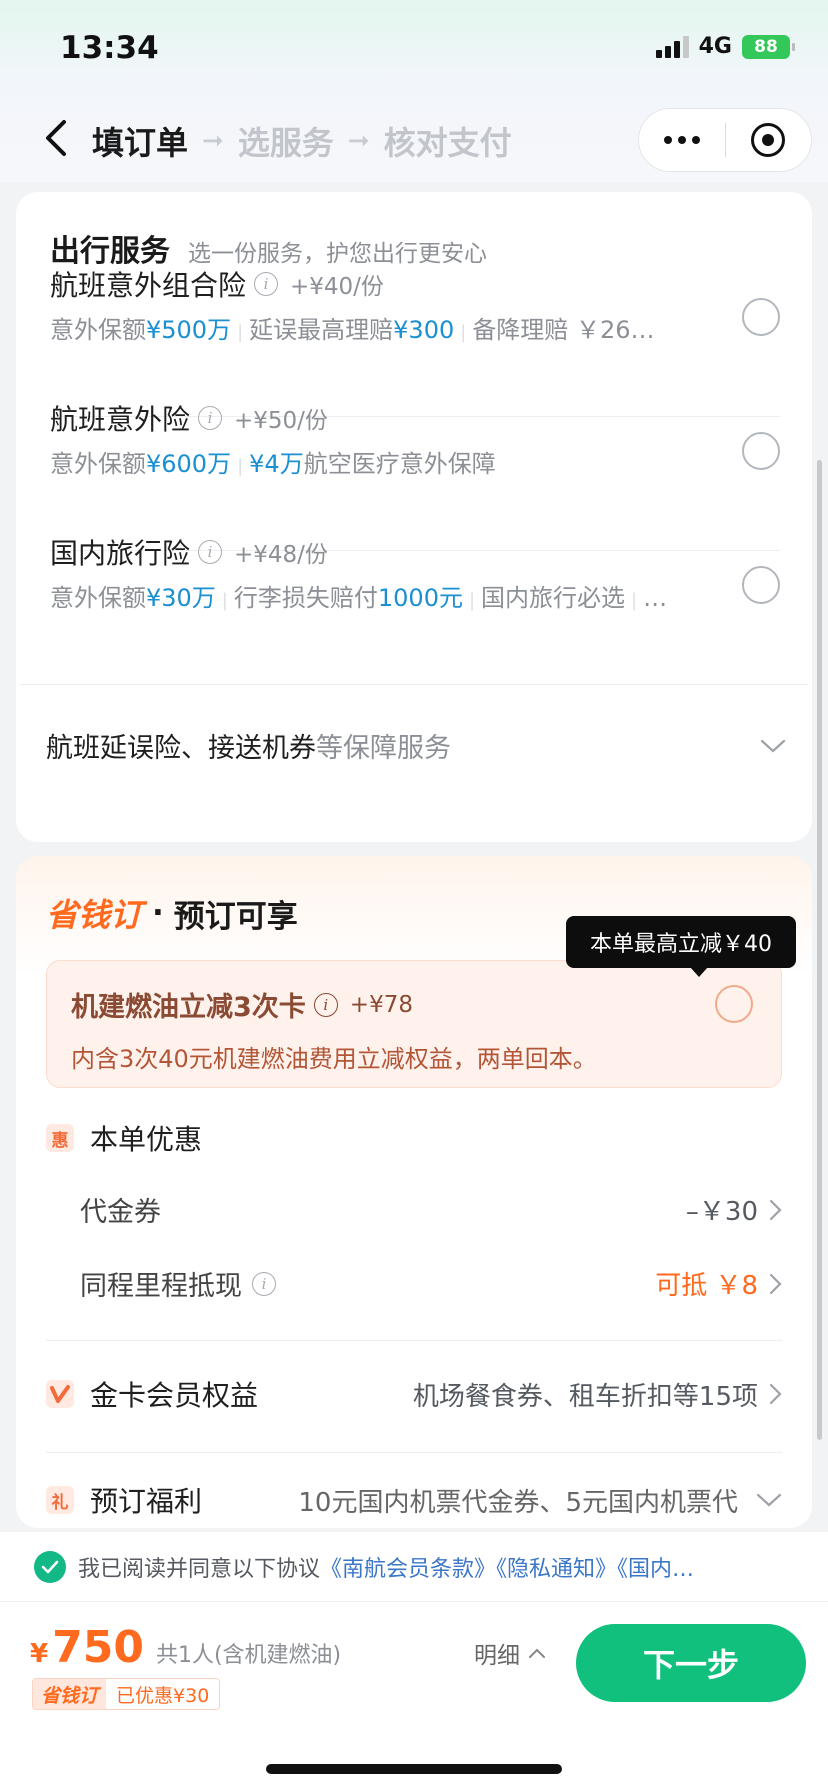 This screenshot has height=1792, width=828. What do you see at coordinates (189, 330) in the screenshot?
I see `desc-highlight: ¥500万` at bounding box center [189, 330].